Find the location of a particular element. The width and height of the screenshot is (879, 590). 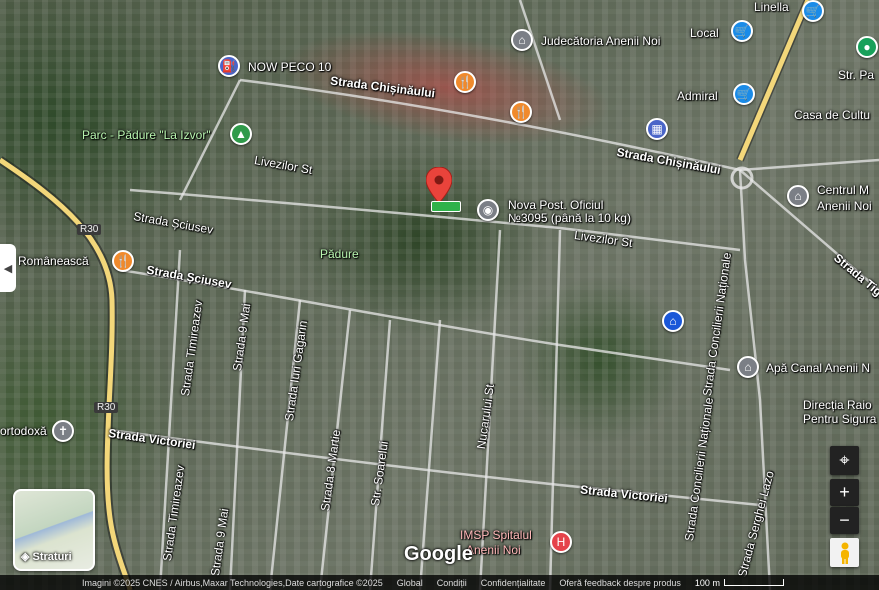

home-icon: ⌂ is located at coordinates (673, 321).